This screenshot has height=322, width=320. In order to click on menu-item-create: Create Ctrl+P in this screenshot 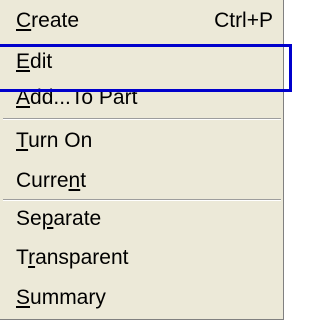, I will do `click(141, 21)`.